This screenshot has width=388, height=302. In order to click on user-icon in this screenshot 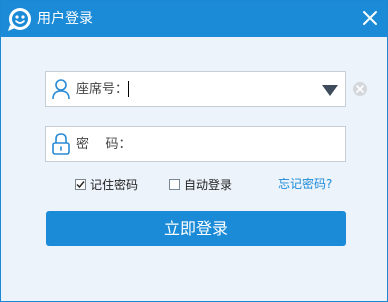, I will do `click(61, 89)`.